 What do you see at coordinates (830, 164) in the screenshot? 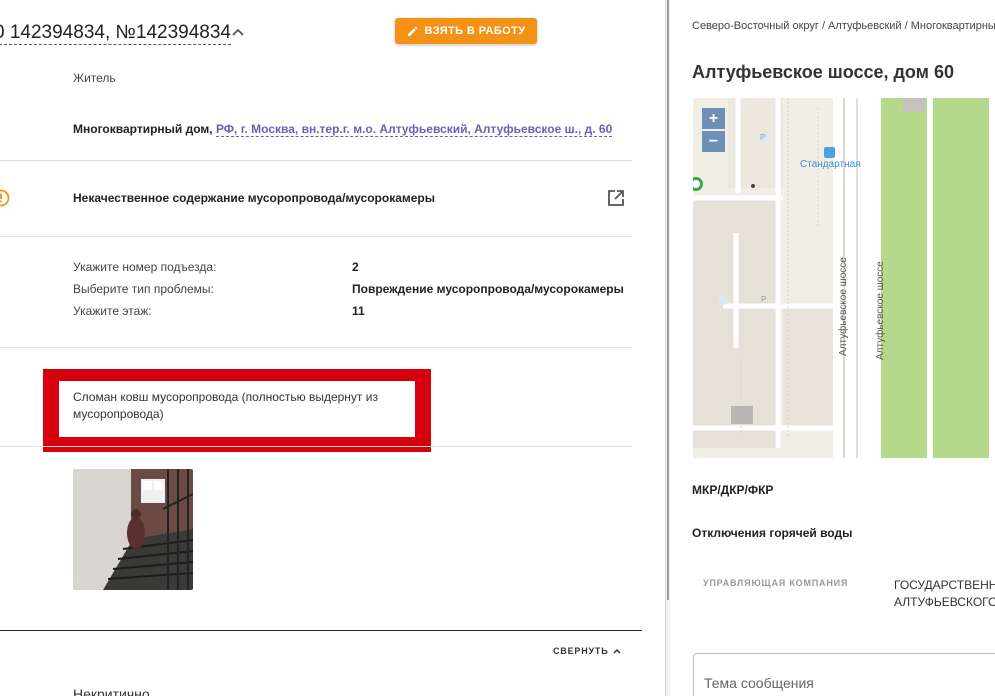
I see `bus-stop-label: Стандартная` at bounding box center [830, 164].